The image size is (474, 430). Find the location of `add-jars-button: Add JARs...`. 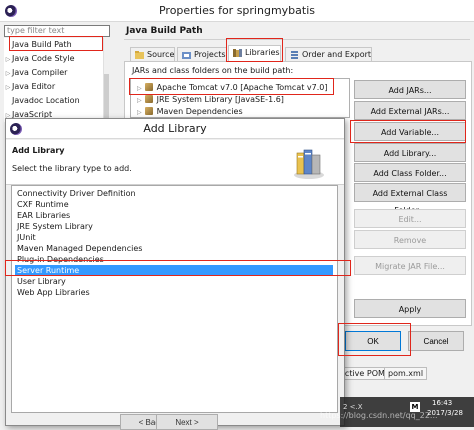

add-jars-button: Add JARs... is located at coordinates (410, 89).